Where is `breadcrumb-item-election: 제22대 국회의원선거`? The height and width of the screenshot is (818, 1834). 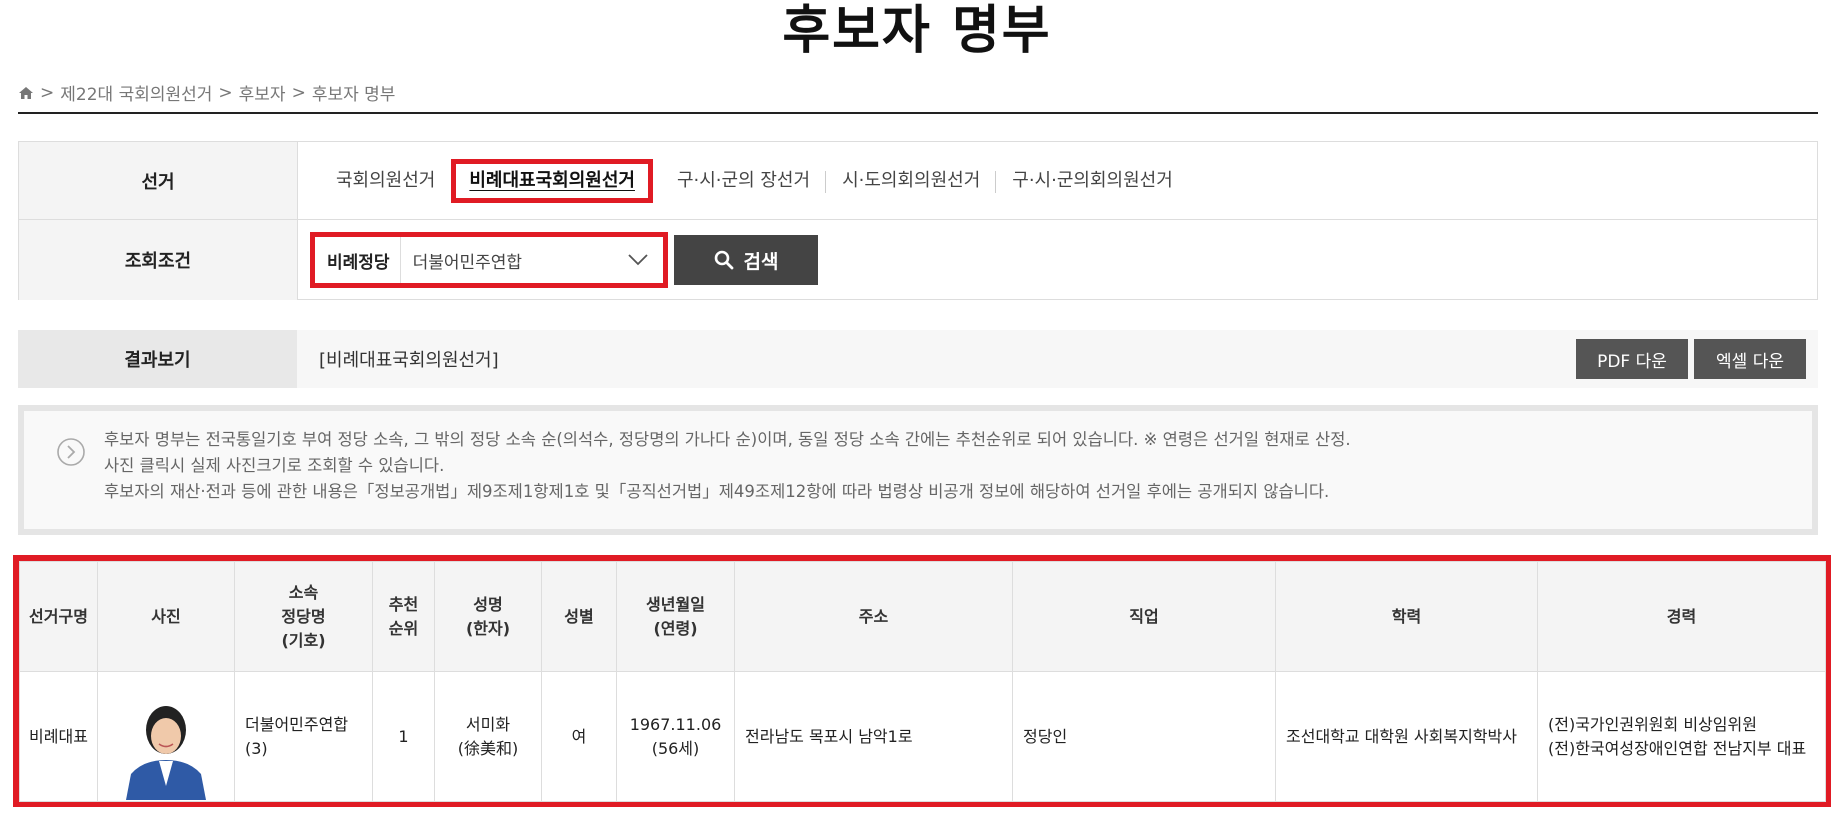 breadcrumb-item-election: 제22대 국회의원선거 is located at coordinates (136, 92).